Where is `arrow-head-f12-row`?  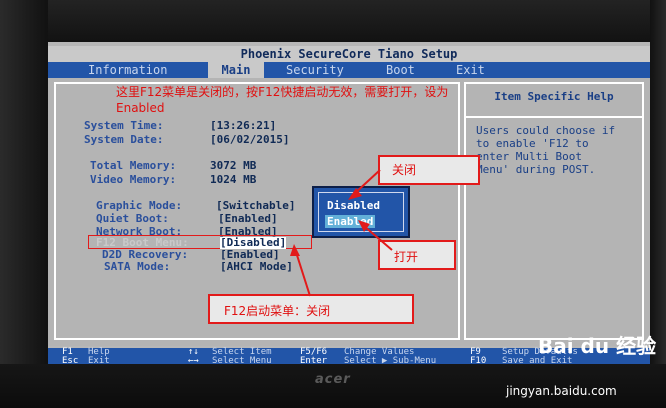 arrow-head-f12-row is located at coordinates (295, 250).